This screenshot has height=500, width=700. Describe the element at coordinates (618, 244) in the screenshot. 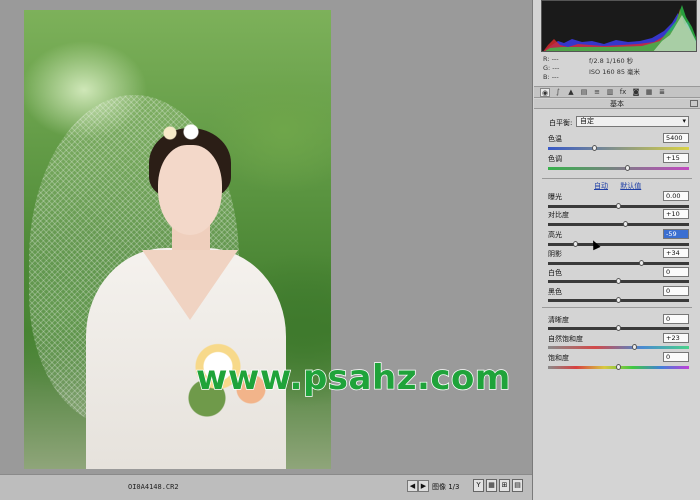

I see `highlights-slider` at that location.